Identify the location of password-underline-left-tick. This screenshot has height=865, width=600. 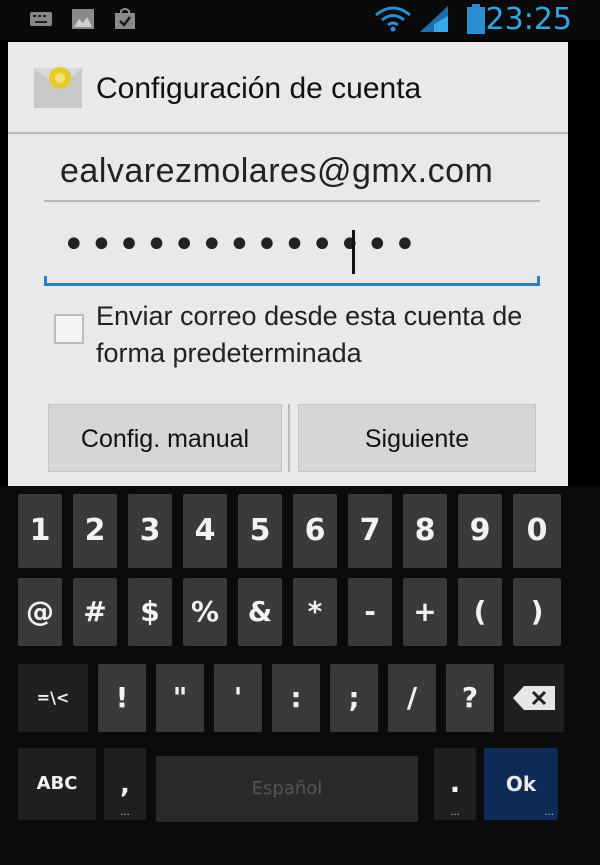
(45, 281).